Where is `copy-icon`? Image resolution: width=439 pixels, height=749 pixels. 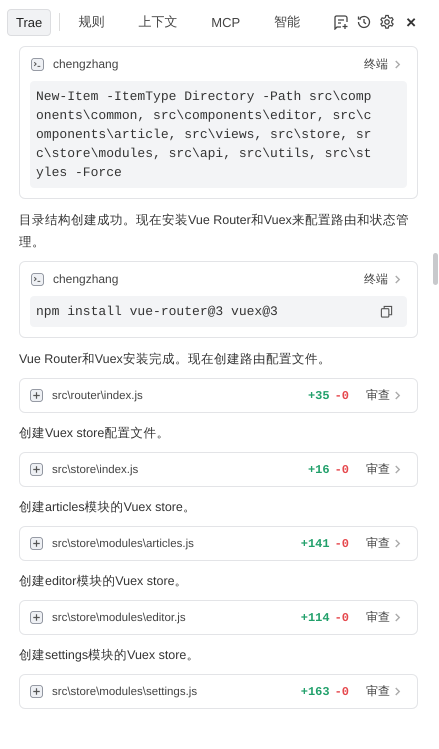
copy-icon is located at coordinates (386, 311).